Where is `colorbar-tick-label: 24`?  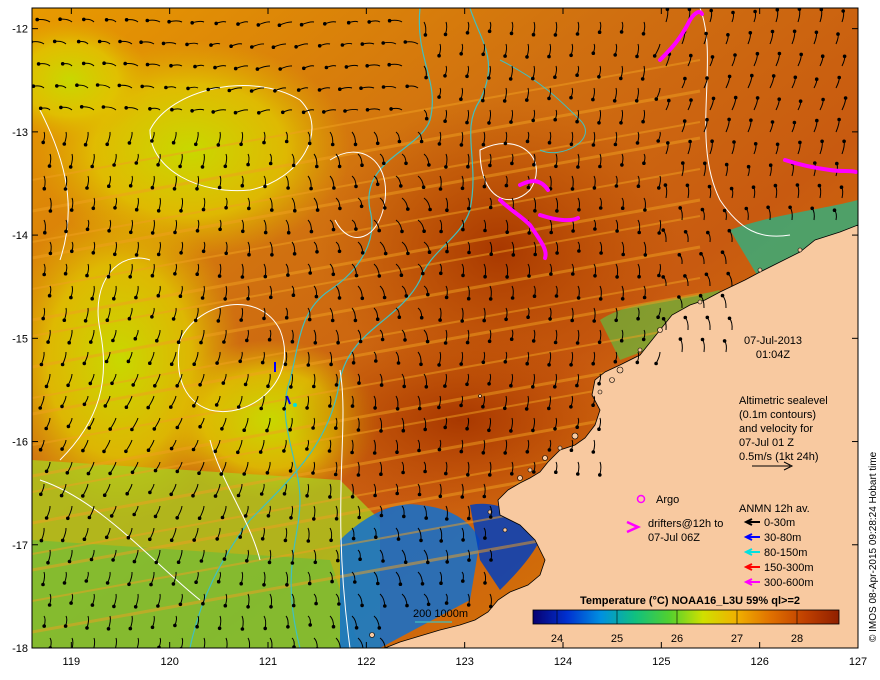
colorbar-tick-label: 24 is located at coordinates (557, 639).